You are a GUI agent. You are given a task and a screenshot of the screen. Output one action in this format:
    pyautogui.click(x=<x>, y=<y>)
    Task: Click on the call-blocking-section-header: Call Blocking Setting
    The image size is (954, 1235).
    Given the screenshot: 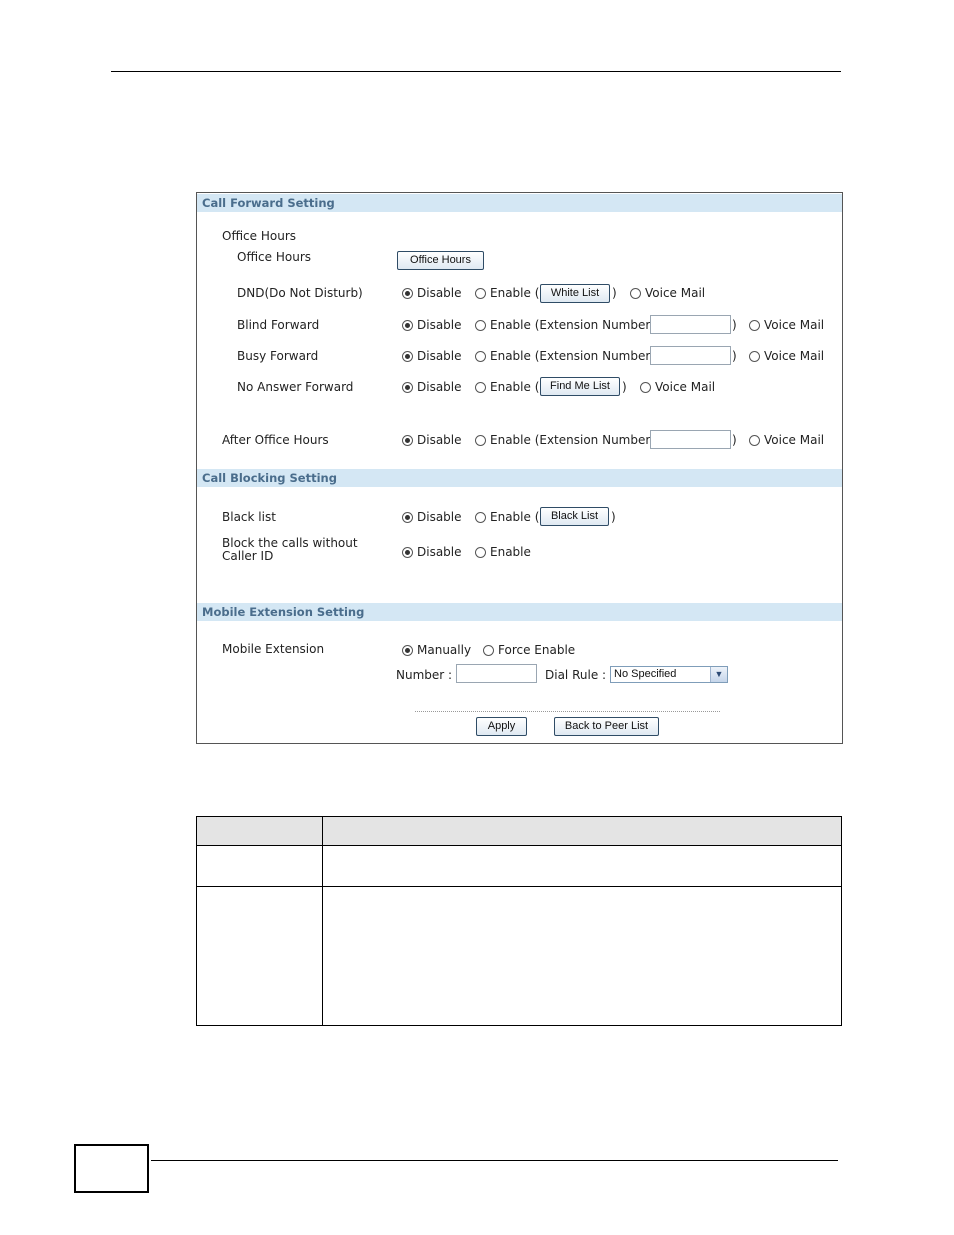 What is the action you would take?
    pyautogui.click(x=519, y=478)
    